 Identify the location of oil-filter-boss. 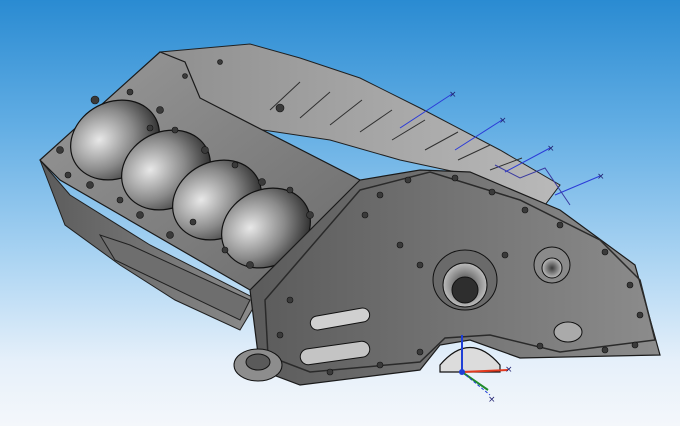
(568, 332).